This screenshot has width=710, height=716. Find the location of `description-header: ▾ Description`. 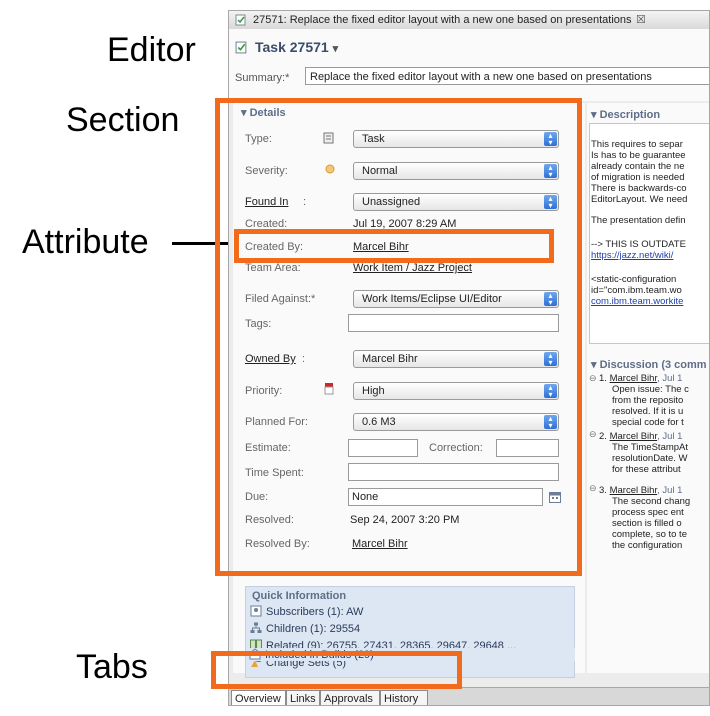

description-header: ▾ Description is located at coordinates (625, 114).